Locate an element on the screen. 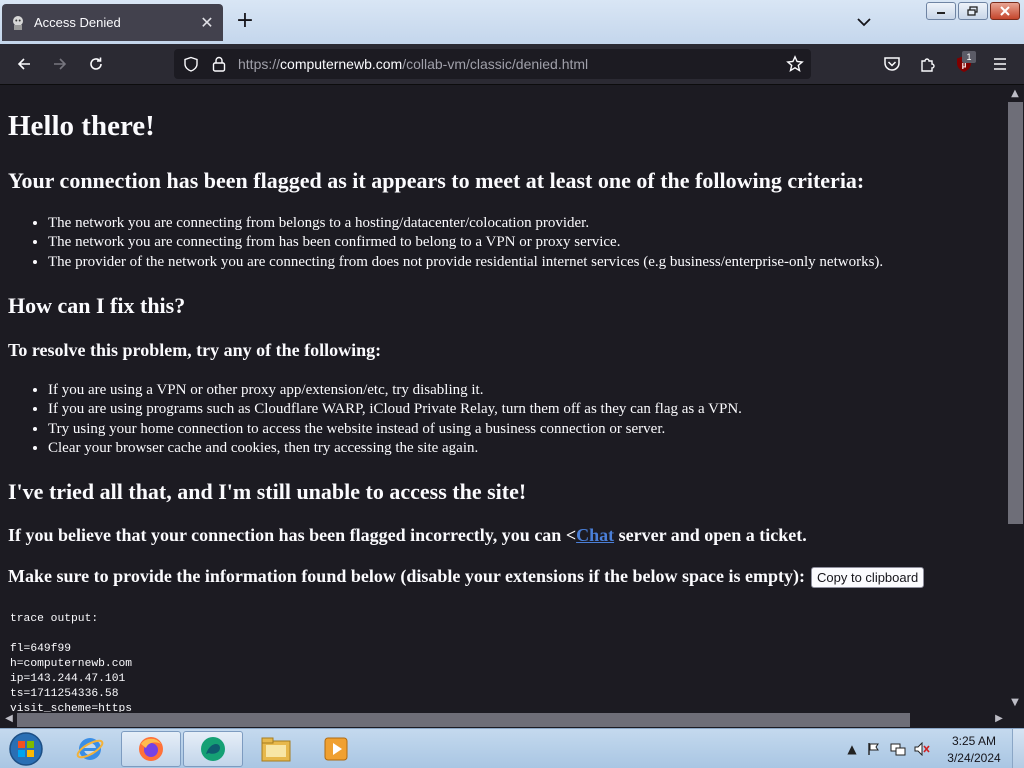  taskbar-file-explorer is located at coordinates (276, 749).